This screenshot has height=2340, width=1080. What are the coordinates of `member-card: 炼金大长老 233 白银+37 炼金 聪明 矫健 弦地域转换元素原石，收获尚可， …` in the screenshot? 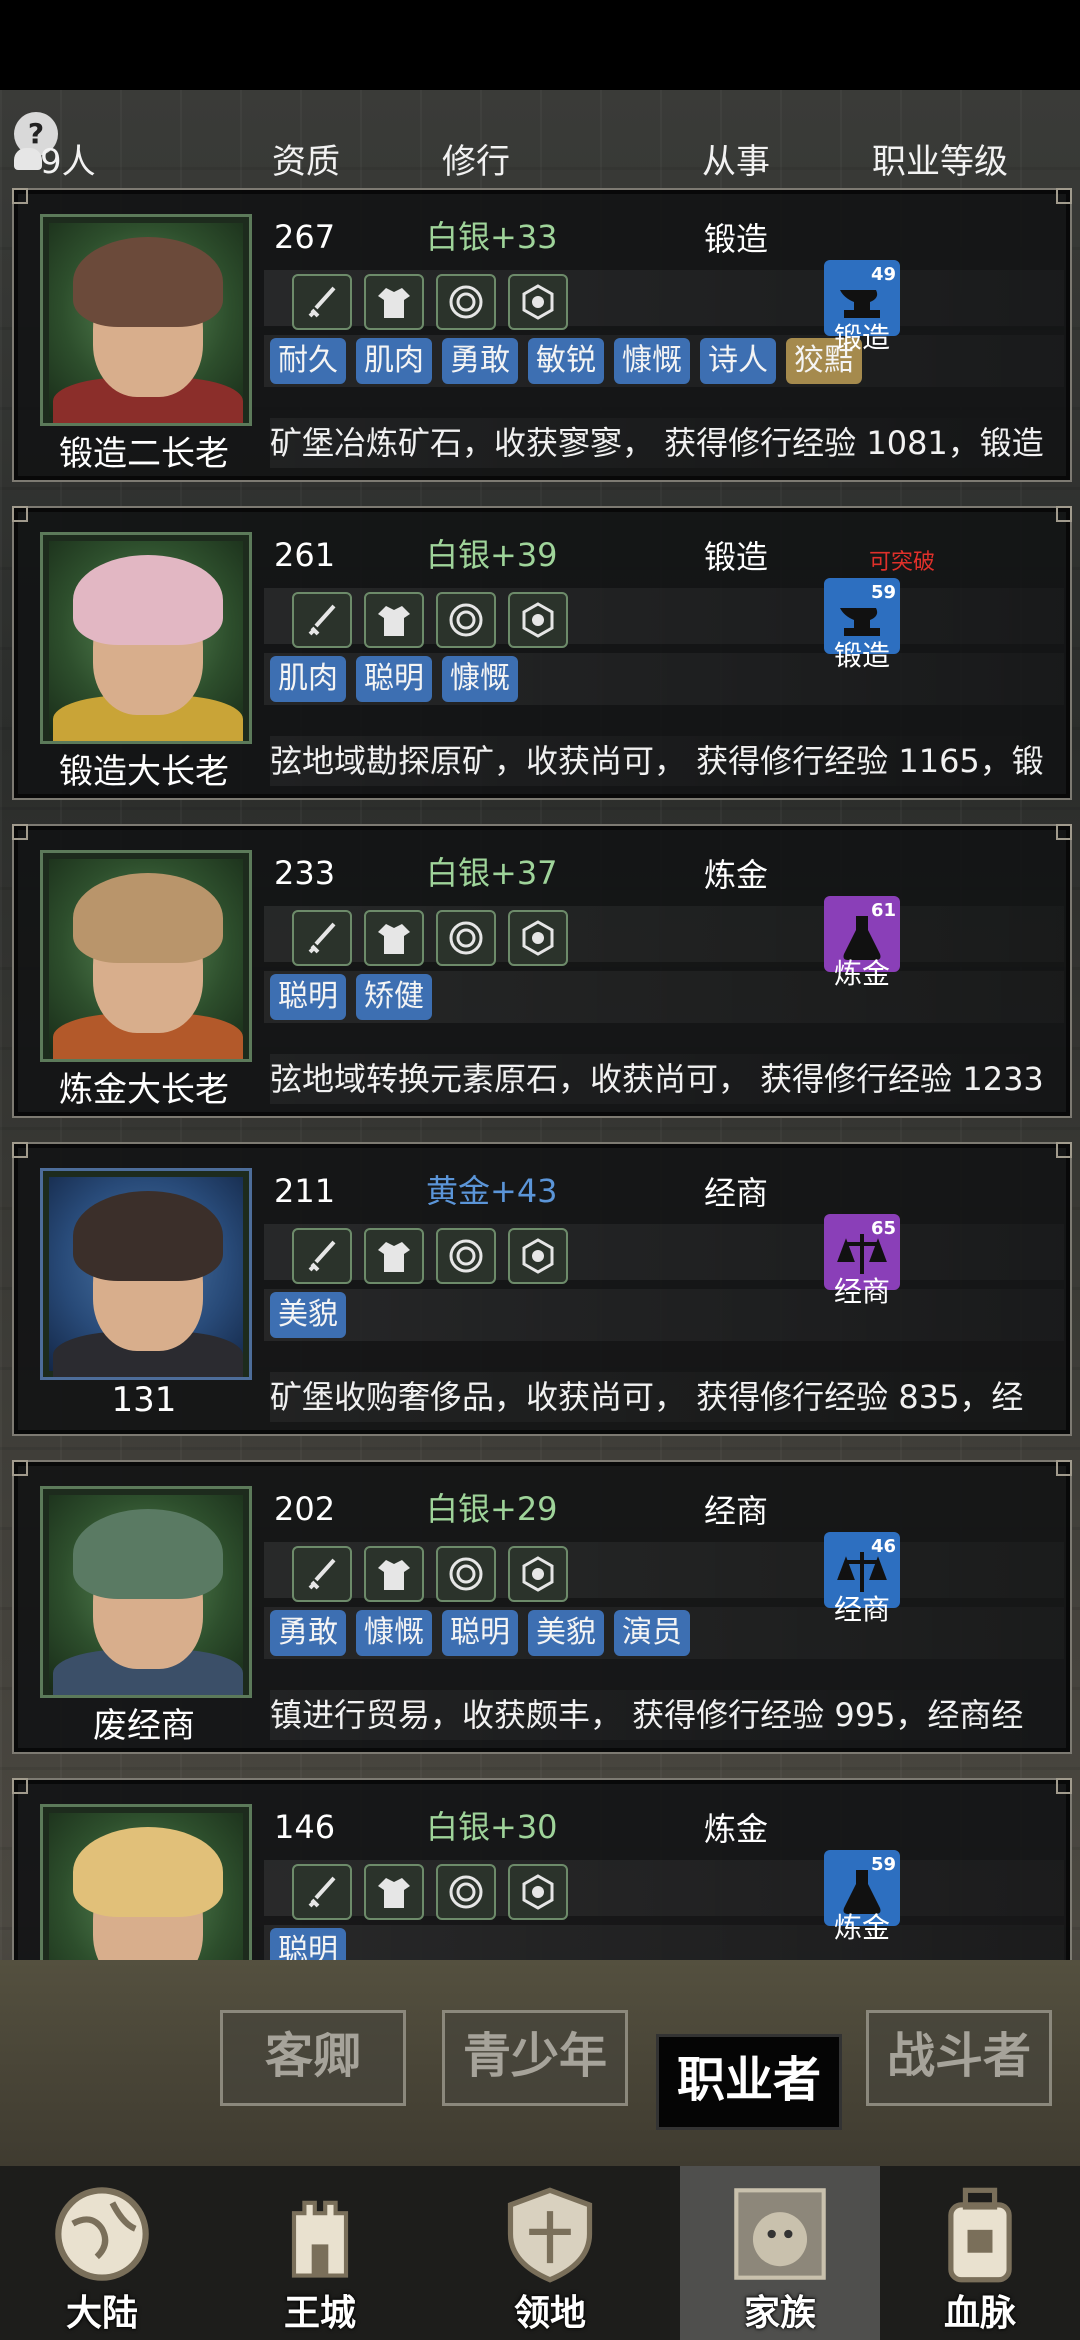 It's located at (542, 971).